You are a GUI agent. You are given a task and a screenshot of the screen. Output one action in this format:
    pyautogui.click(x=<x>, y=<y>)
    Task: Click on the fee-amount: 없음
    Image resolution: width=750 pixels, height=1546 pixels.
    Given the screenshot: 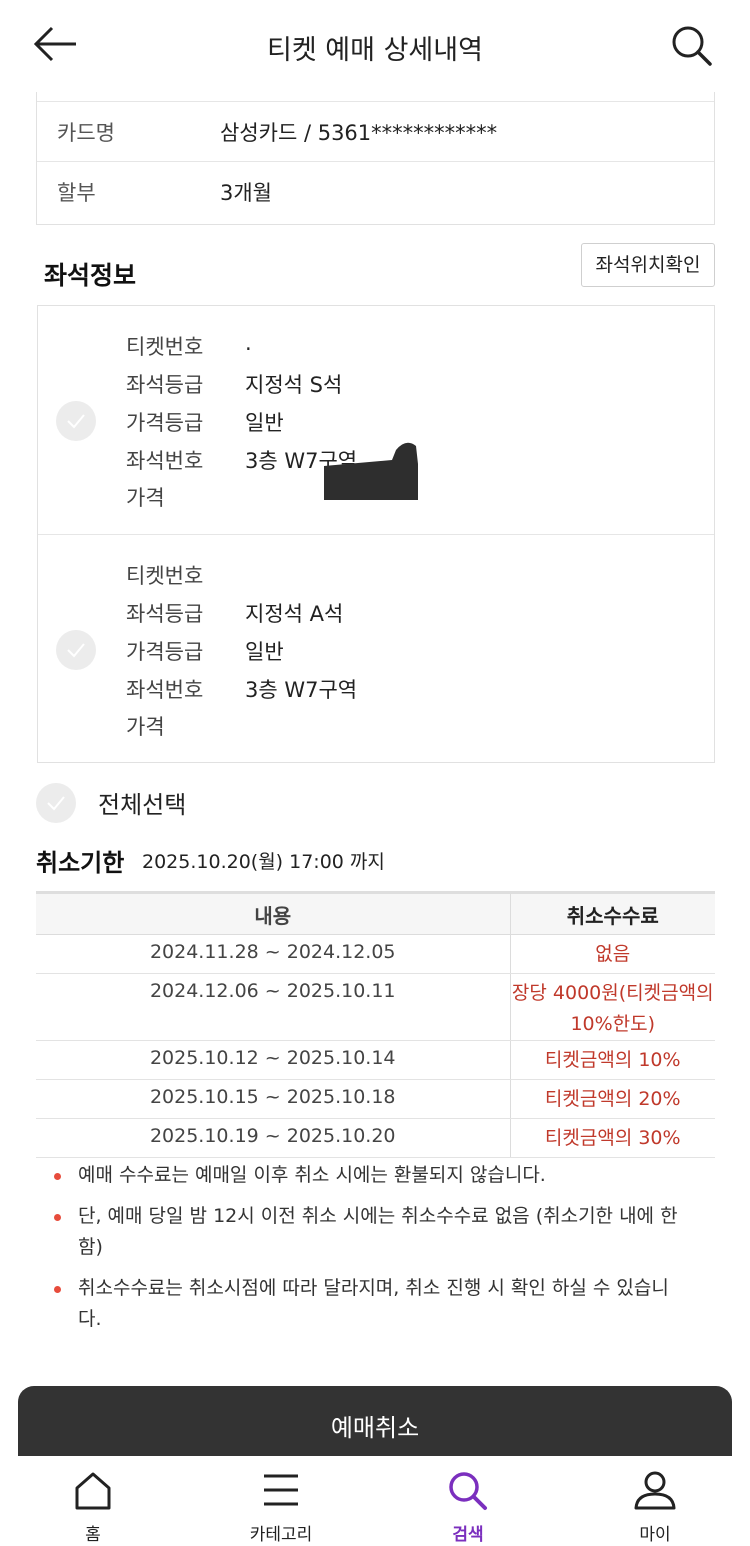 What is the action you would take?
    pyautogui.click(x=612, y=954)
    